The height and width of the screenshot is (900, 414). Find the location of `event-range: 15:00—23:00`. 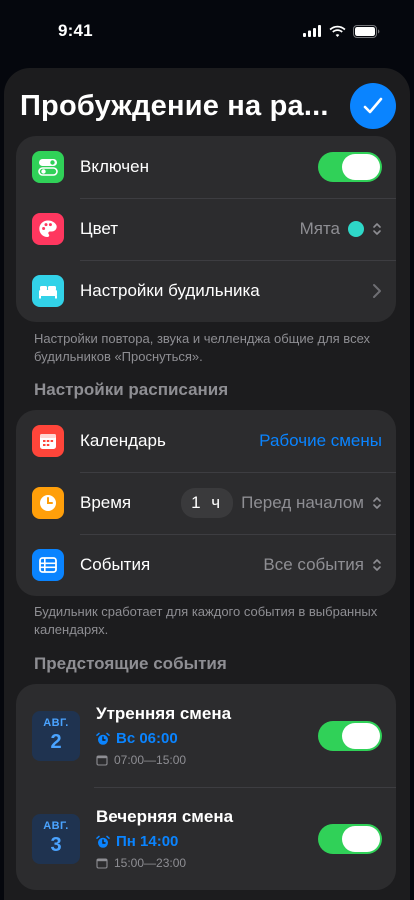

event-range: 15:00—23:00 is located at coordinates (207, 863).